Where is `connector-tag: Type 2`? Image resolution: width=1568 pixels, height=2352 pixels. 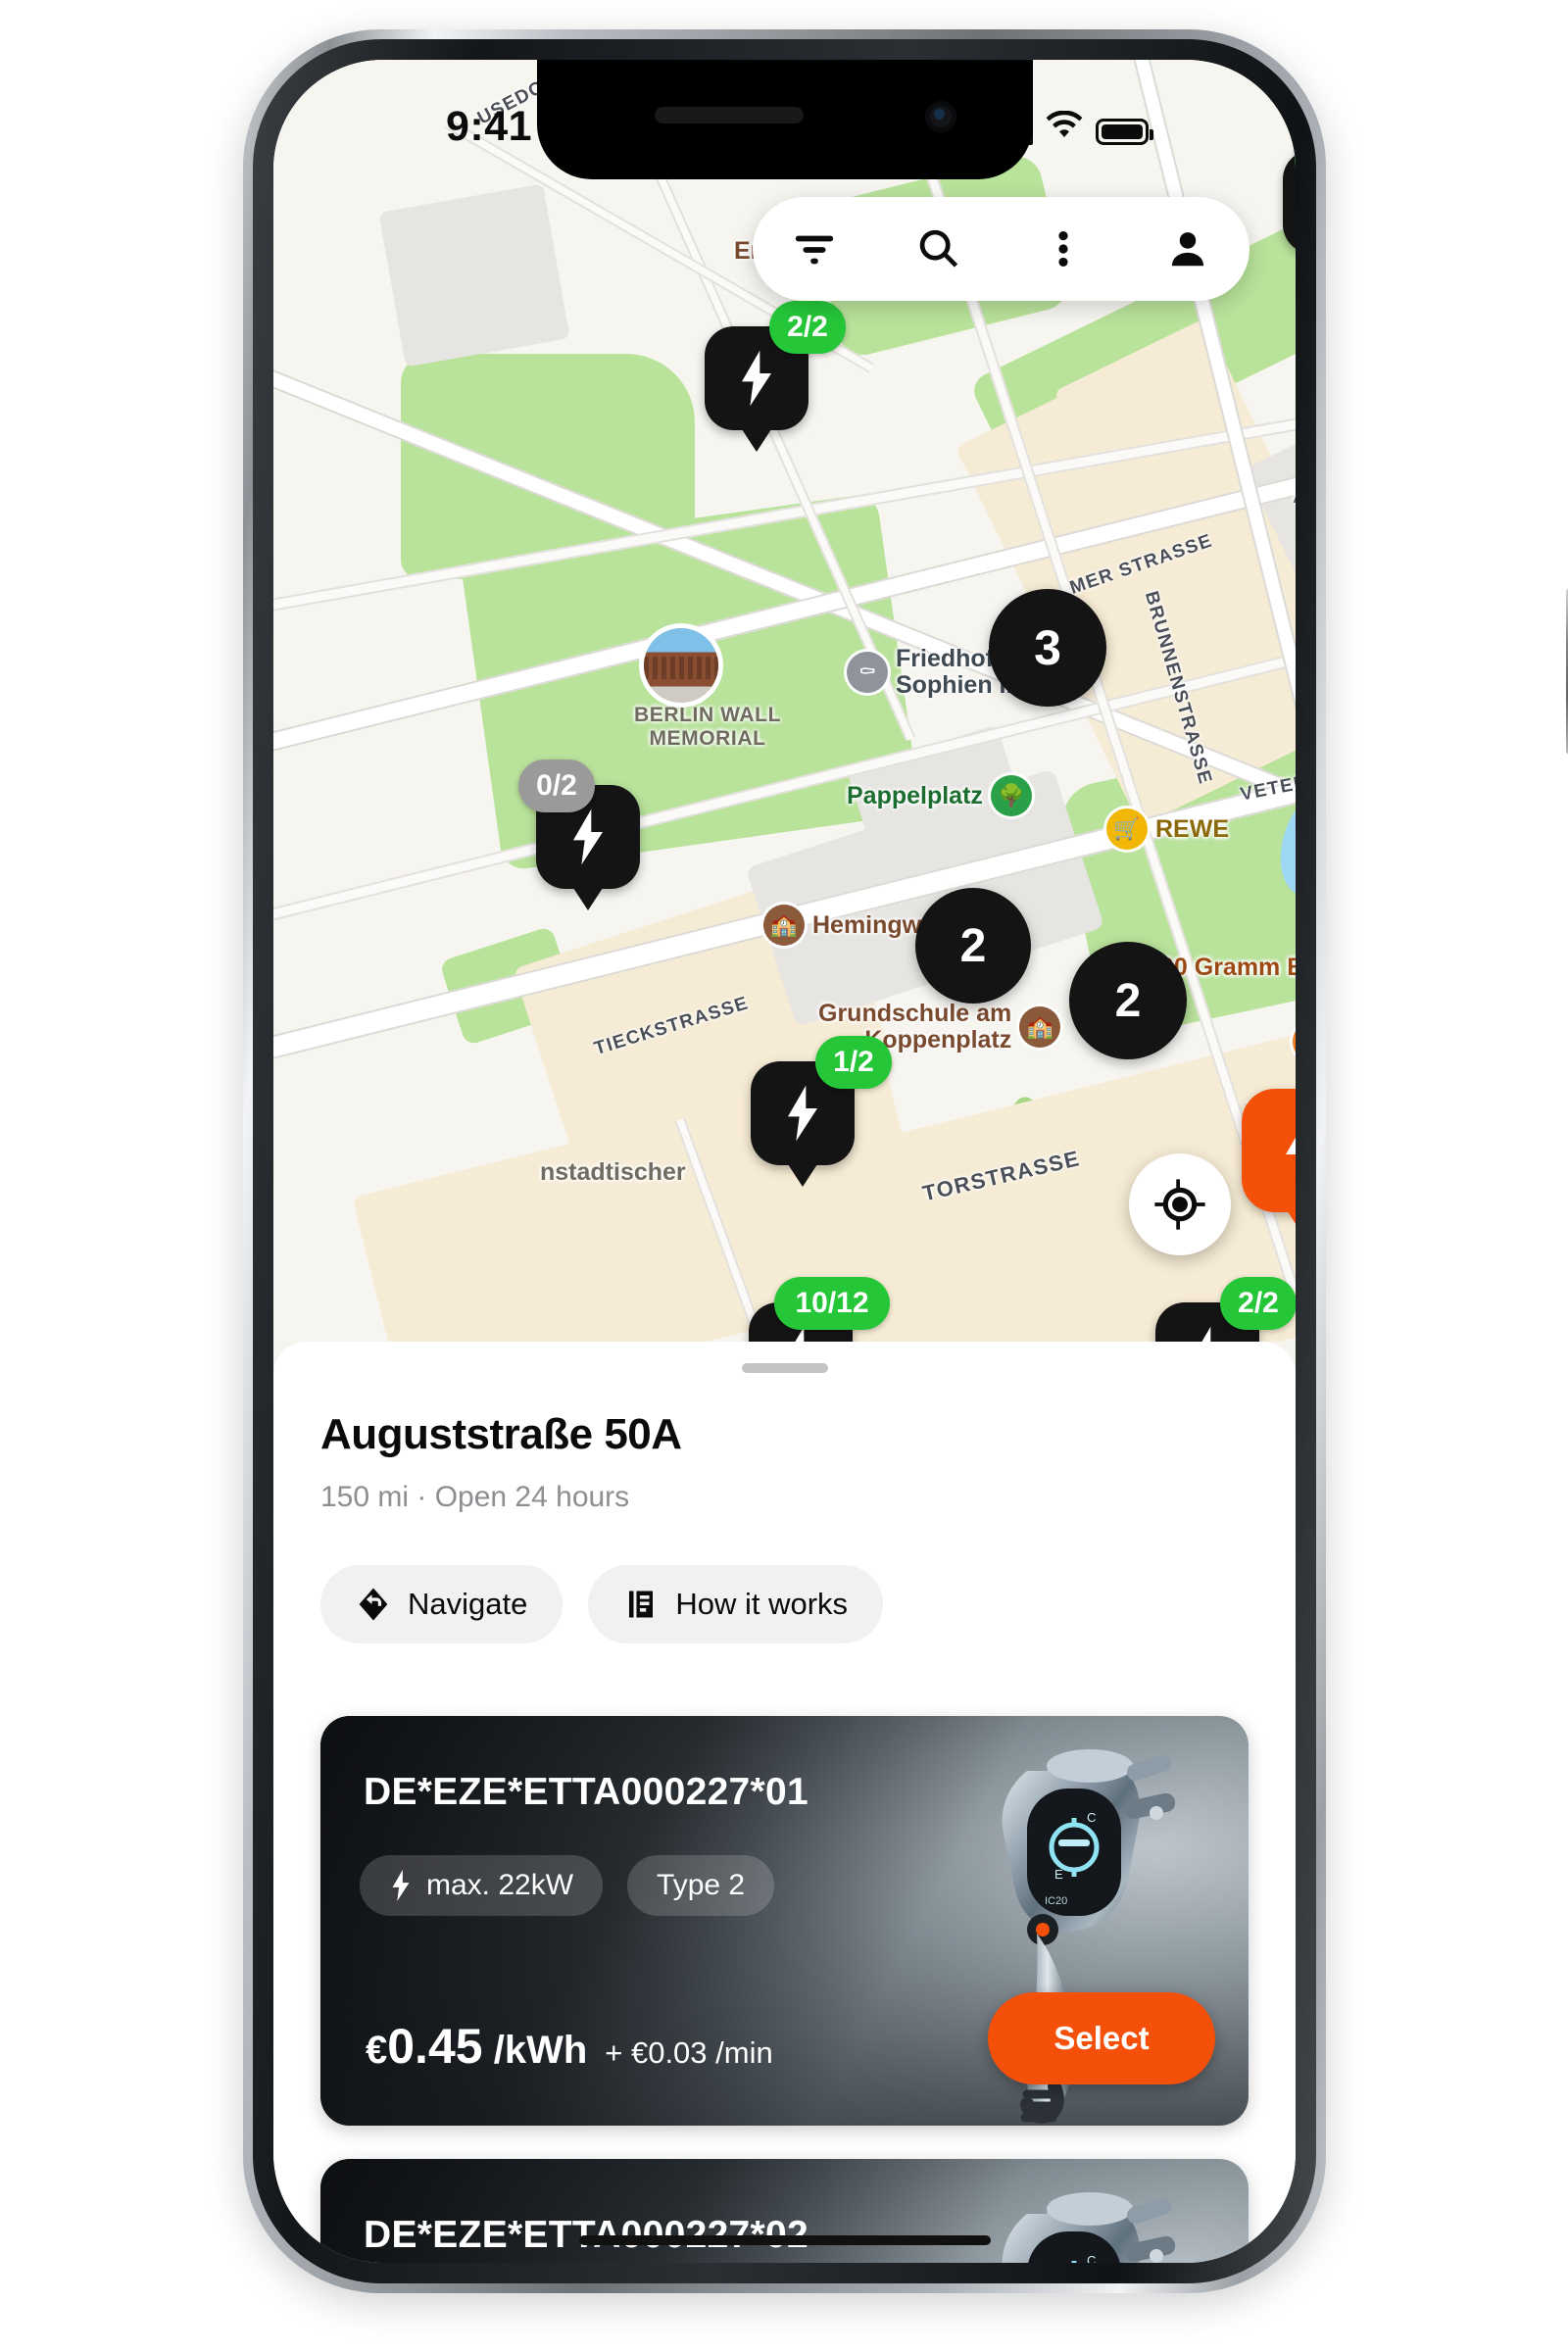 connector-tag: Type 2 is located at coordinates (701, 1885).